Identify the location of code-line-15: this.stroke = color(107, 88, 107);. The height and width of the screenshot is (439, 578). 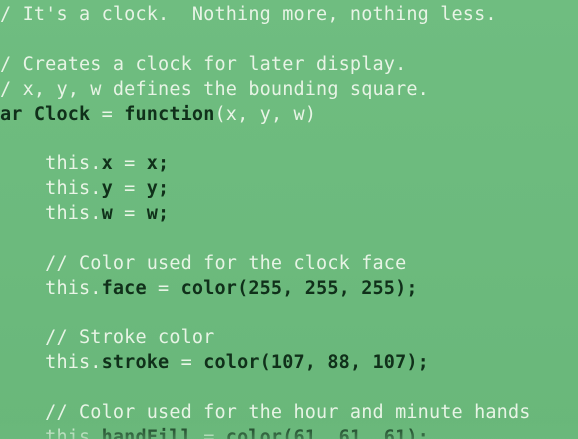
(214, 363).